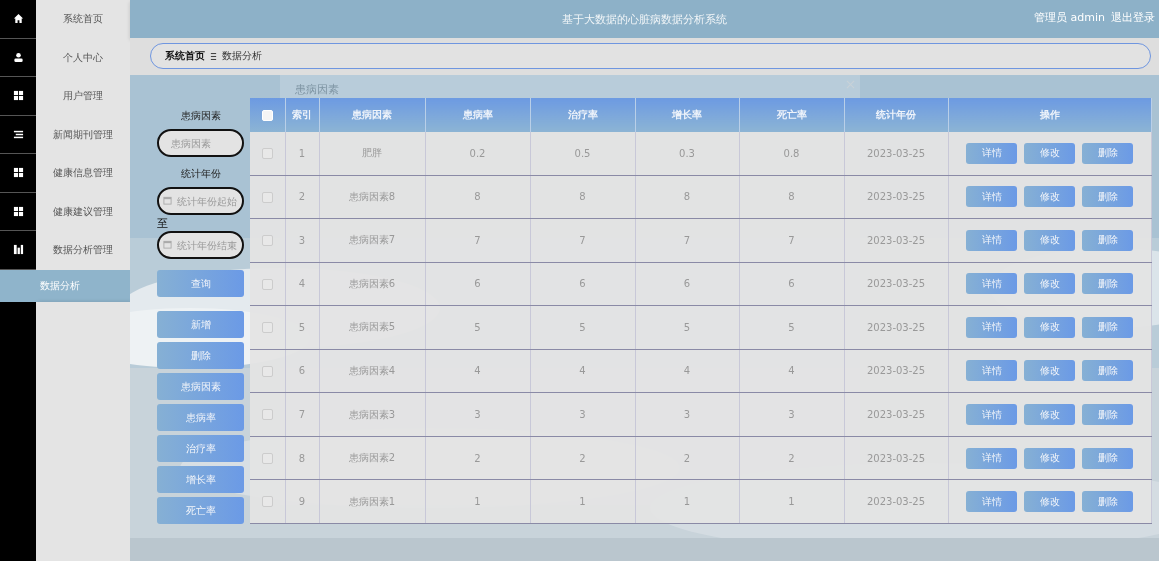 The height and width of the screenshot is (561, 1159). I want to click on column-header: 操作, so click(1050, 115).